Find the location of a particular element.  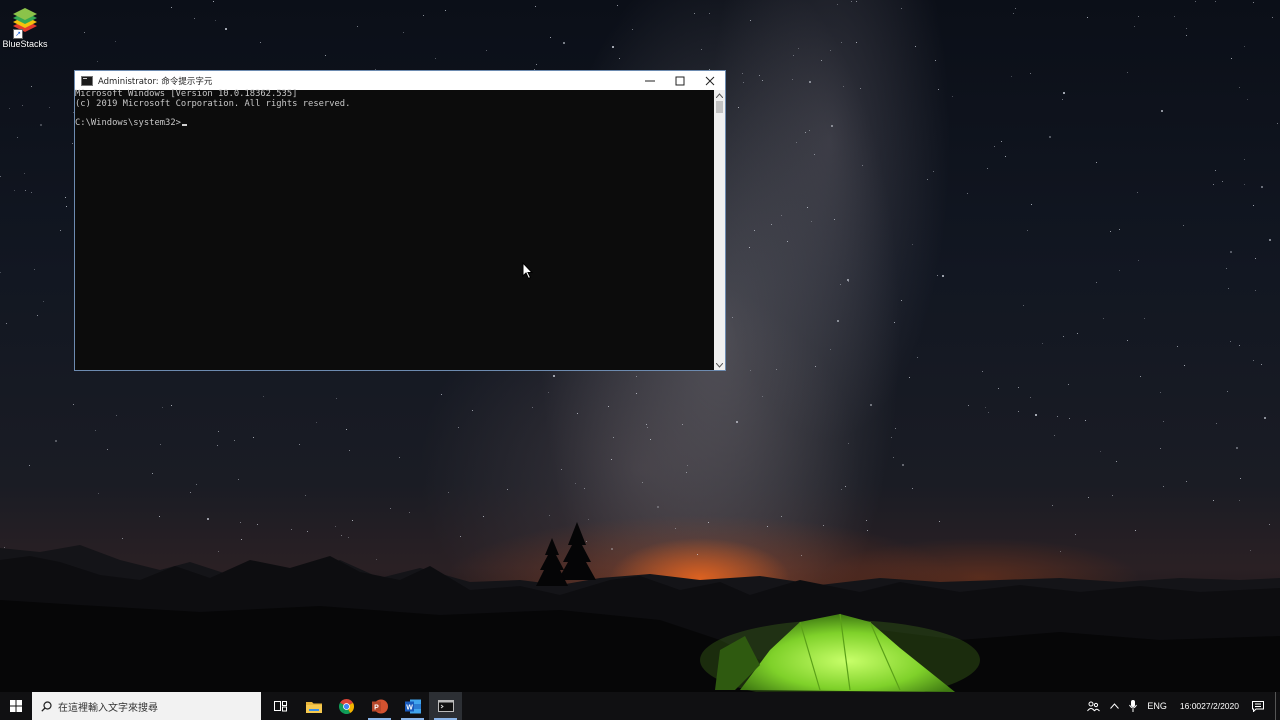

maximize-button is located at coordinates (680, 80).